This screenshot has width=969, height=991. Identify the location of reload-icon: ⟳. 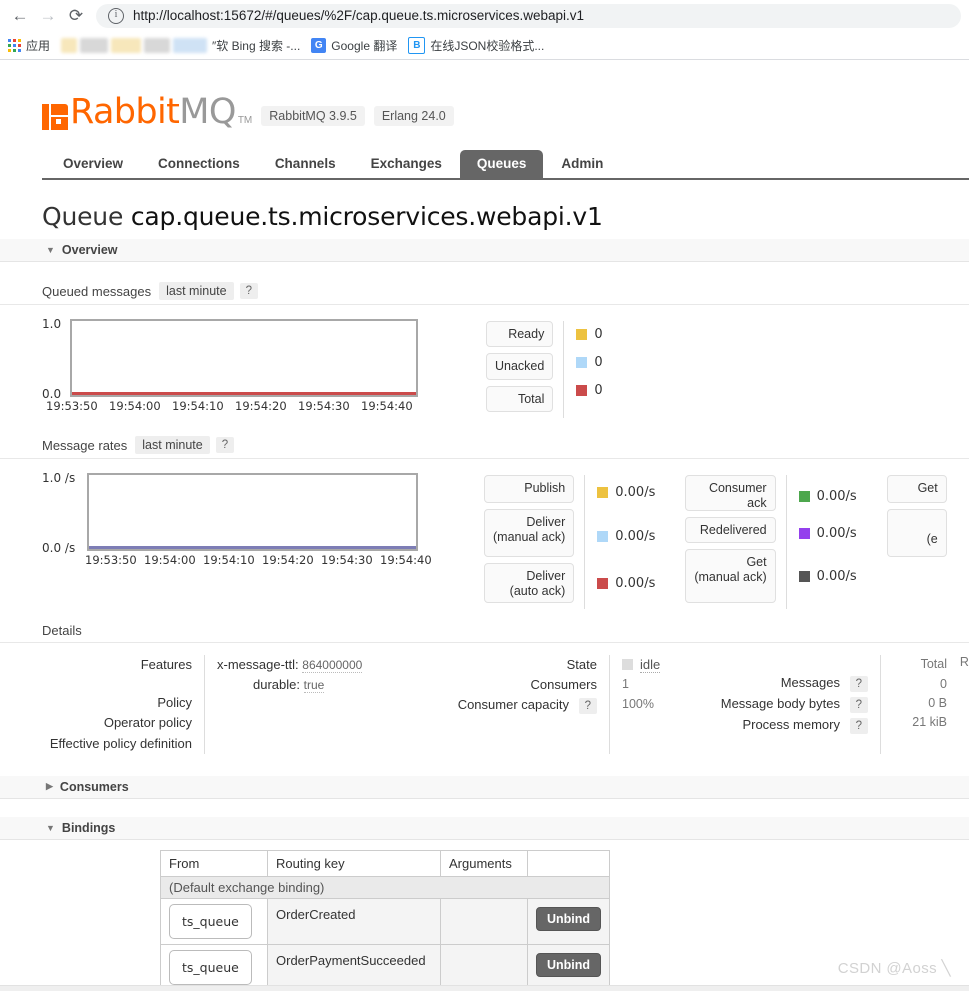
(76, 16).